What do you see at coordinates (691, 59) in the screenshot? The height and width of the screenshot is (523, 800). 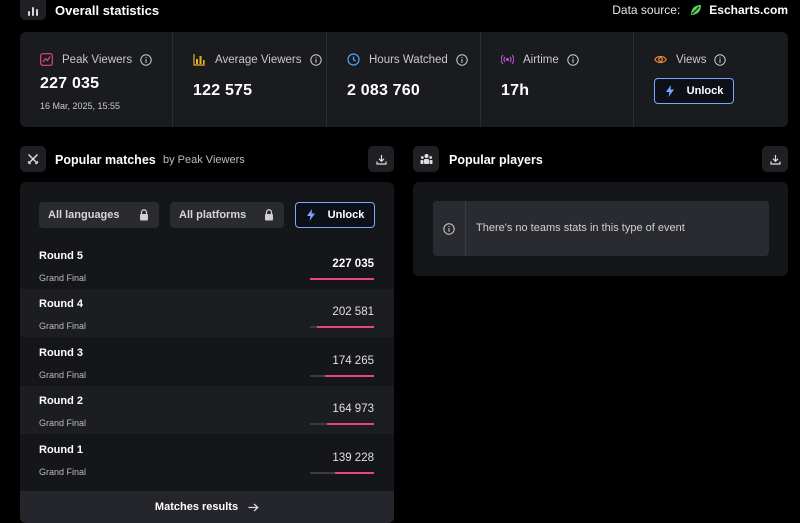 I see `stat-label: Views` at bounding box center [691, 59].